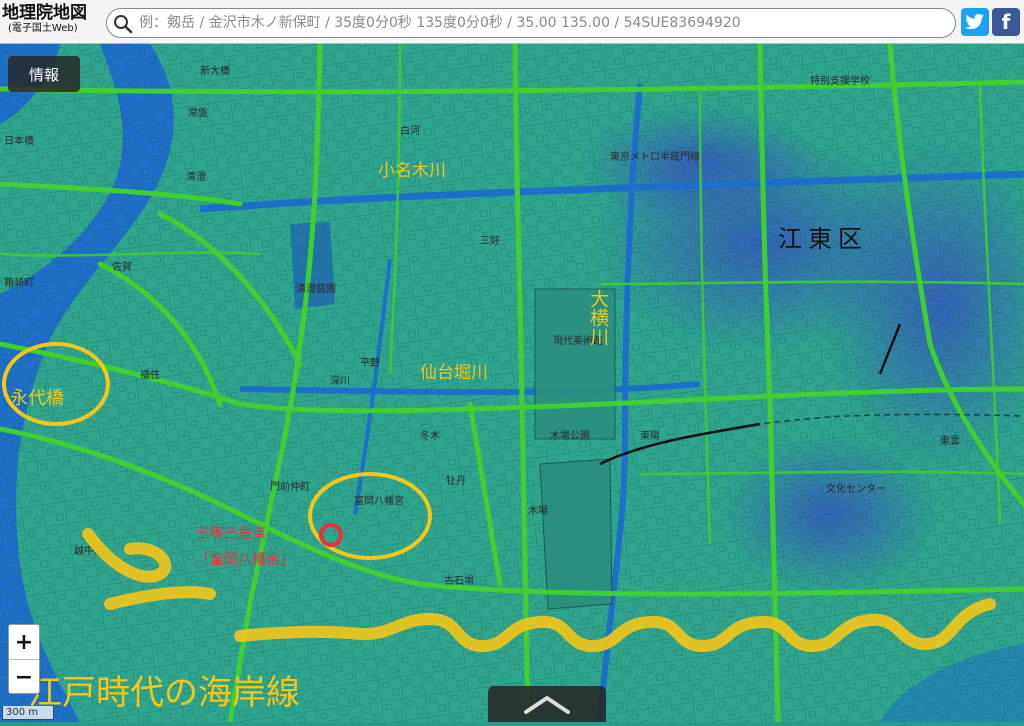 This screenshot has width=1024, height=726. I want to click on info-button: 情報, so click(44, 74).